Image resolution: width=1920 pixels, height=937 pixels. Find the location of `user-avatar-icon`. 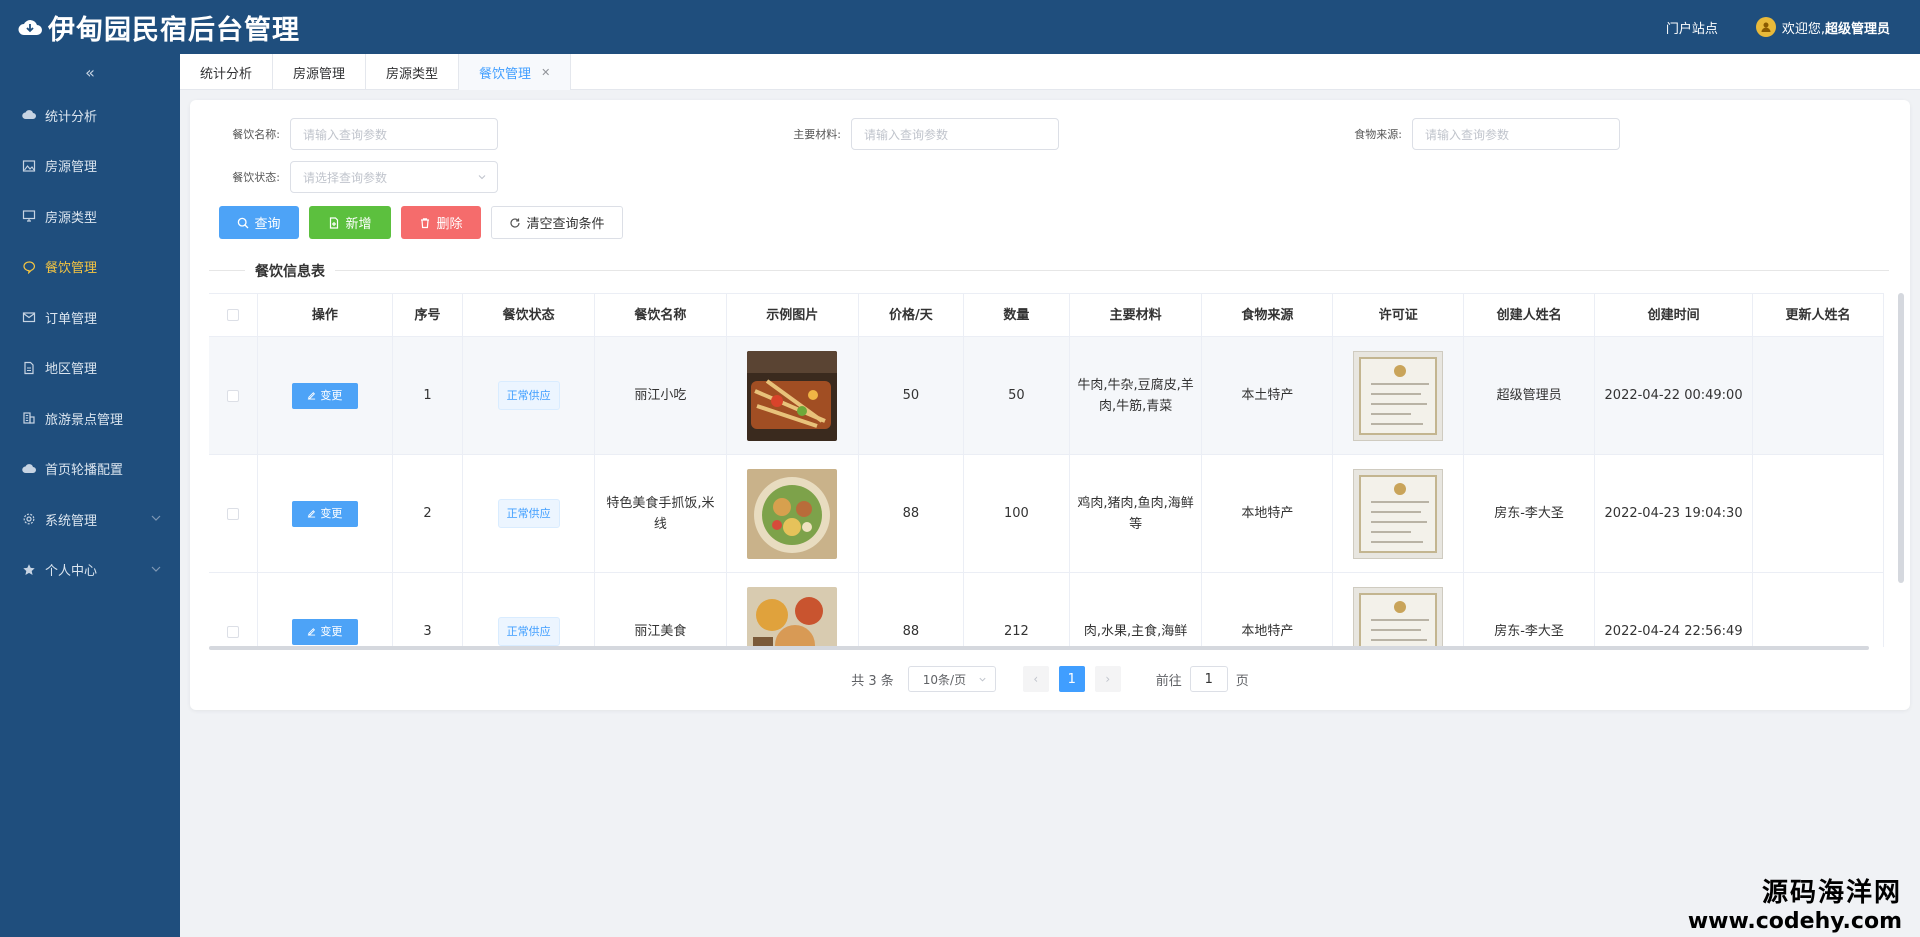

user-avatar-icon is located at coordinates (1765, 27).